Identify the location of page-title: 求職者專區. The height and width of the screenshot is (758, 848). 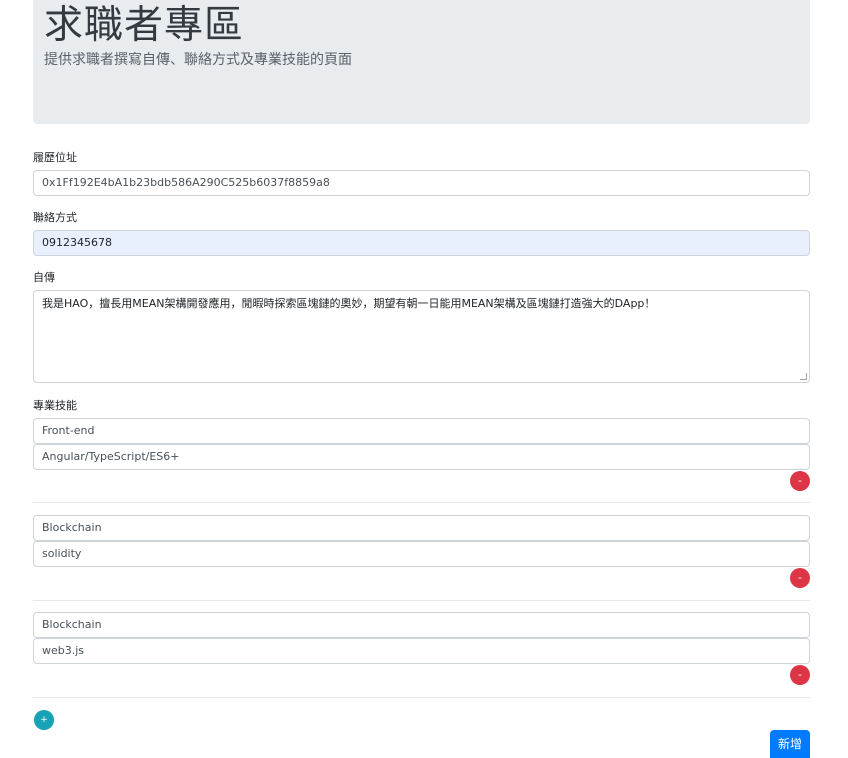
(144, 25).